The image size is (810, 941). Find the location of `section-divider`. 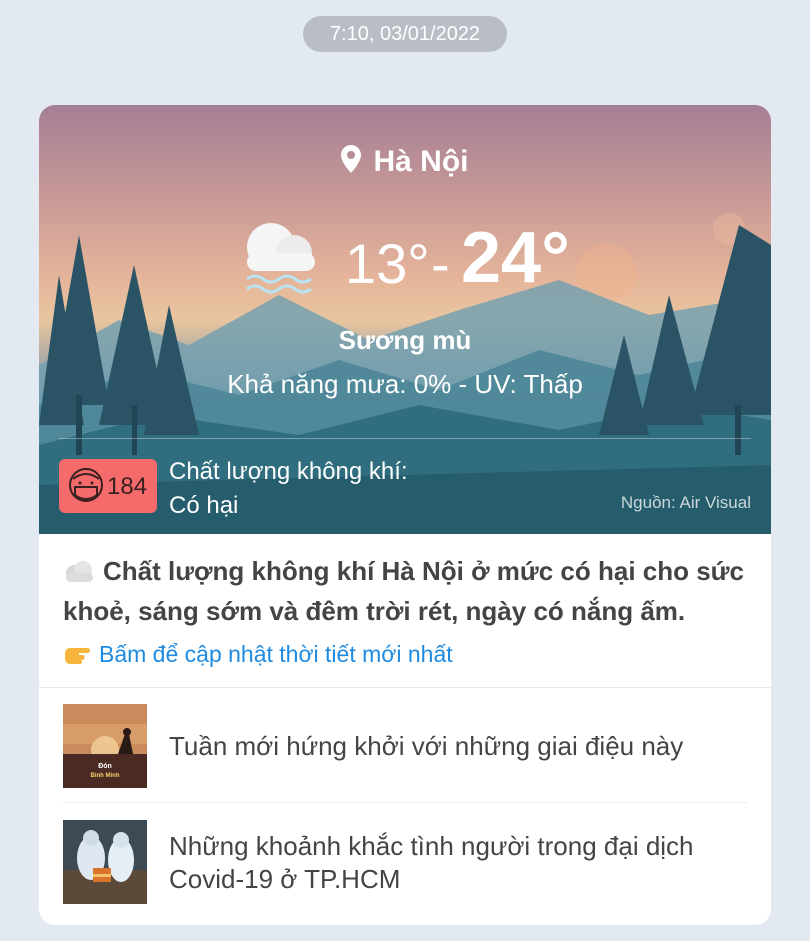

section-divider is located at coordinates (405, 687).